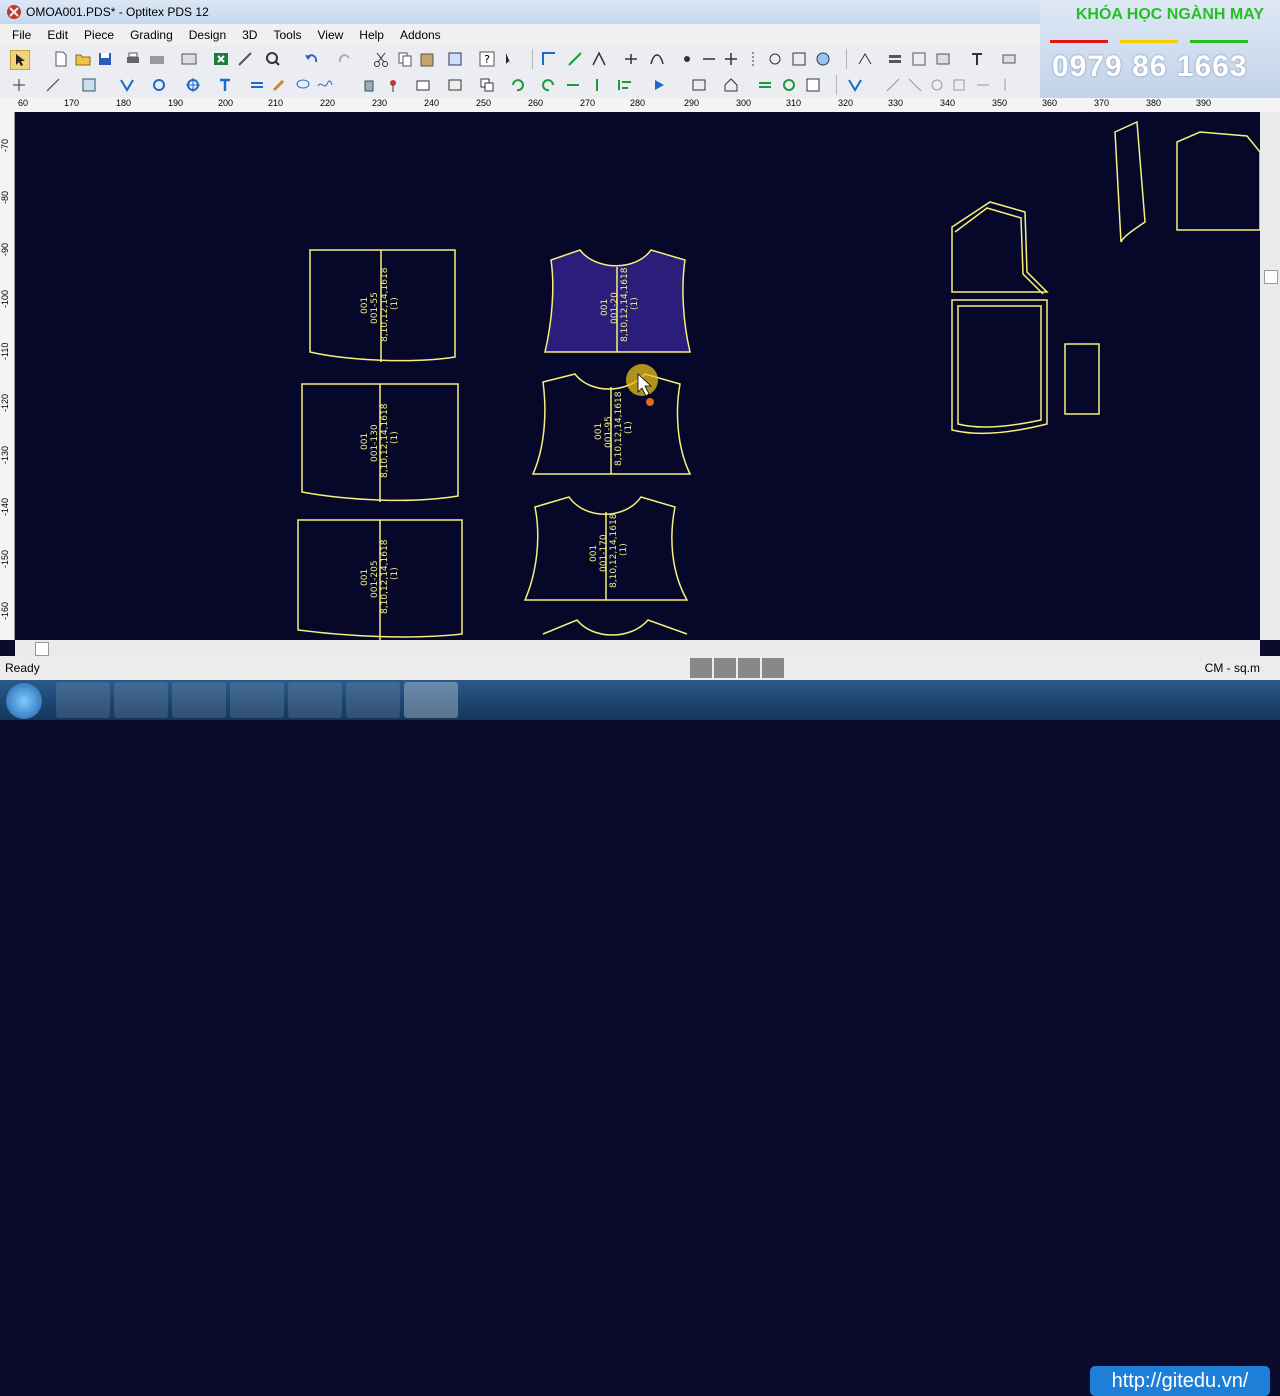 The width and height of the screenshot is (1280, 1396). I want to click on menu-design: Design, so click(207, 35).